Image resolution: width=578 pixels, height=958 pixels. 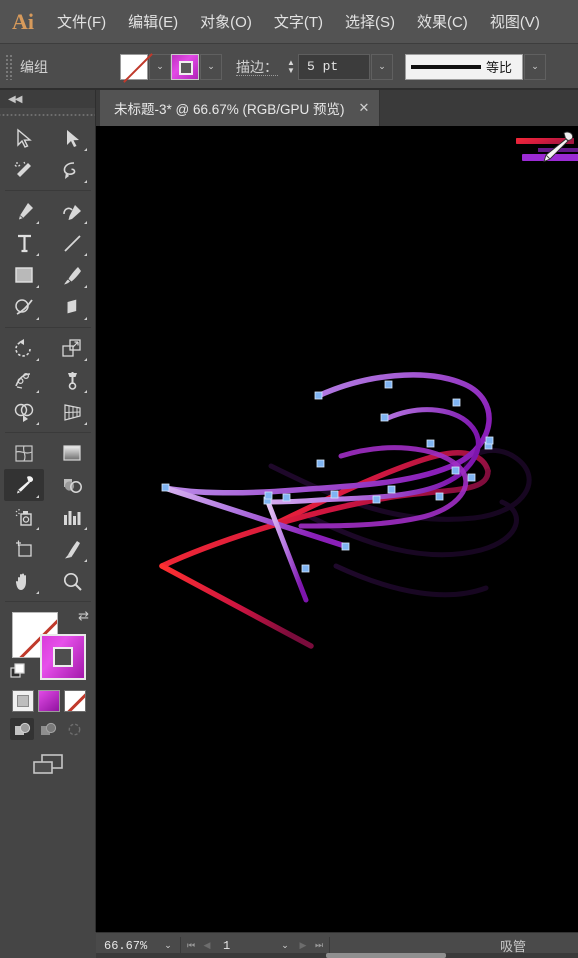 I want to click on color-mode-button, so click(x=23, y=701).